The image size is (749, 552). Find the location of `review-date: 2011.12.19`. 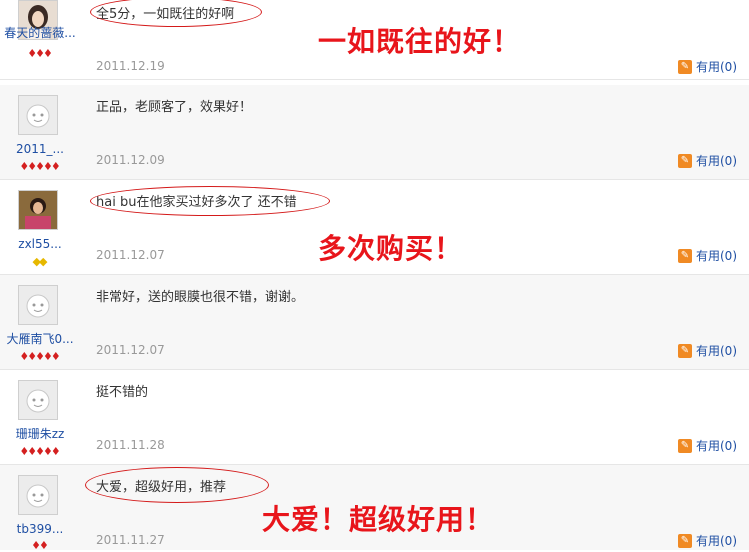

review-date: 2011.12.19 is located at coordinates (130, 66).